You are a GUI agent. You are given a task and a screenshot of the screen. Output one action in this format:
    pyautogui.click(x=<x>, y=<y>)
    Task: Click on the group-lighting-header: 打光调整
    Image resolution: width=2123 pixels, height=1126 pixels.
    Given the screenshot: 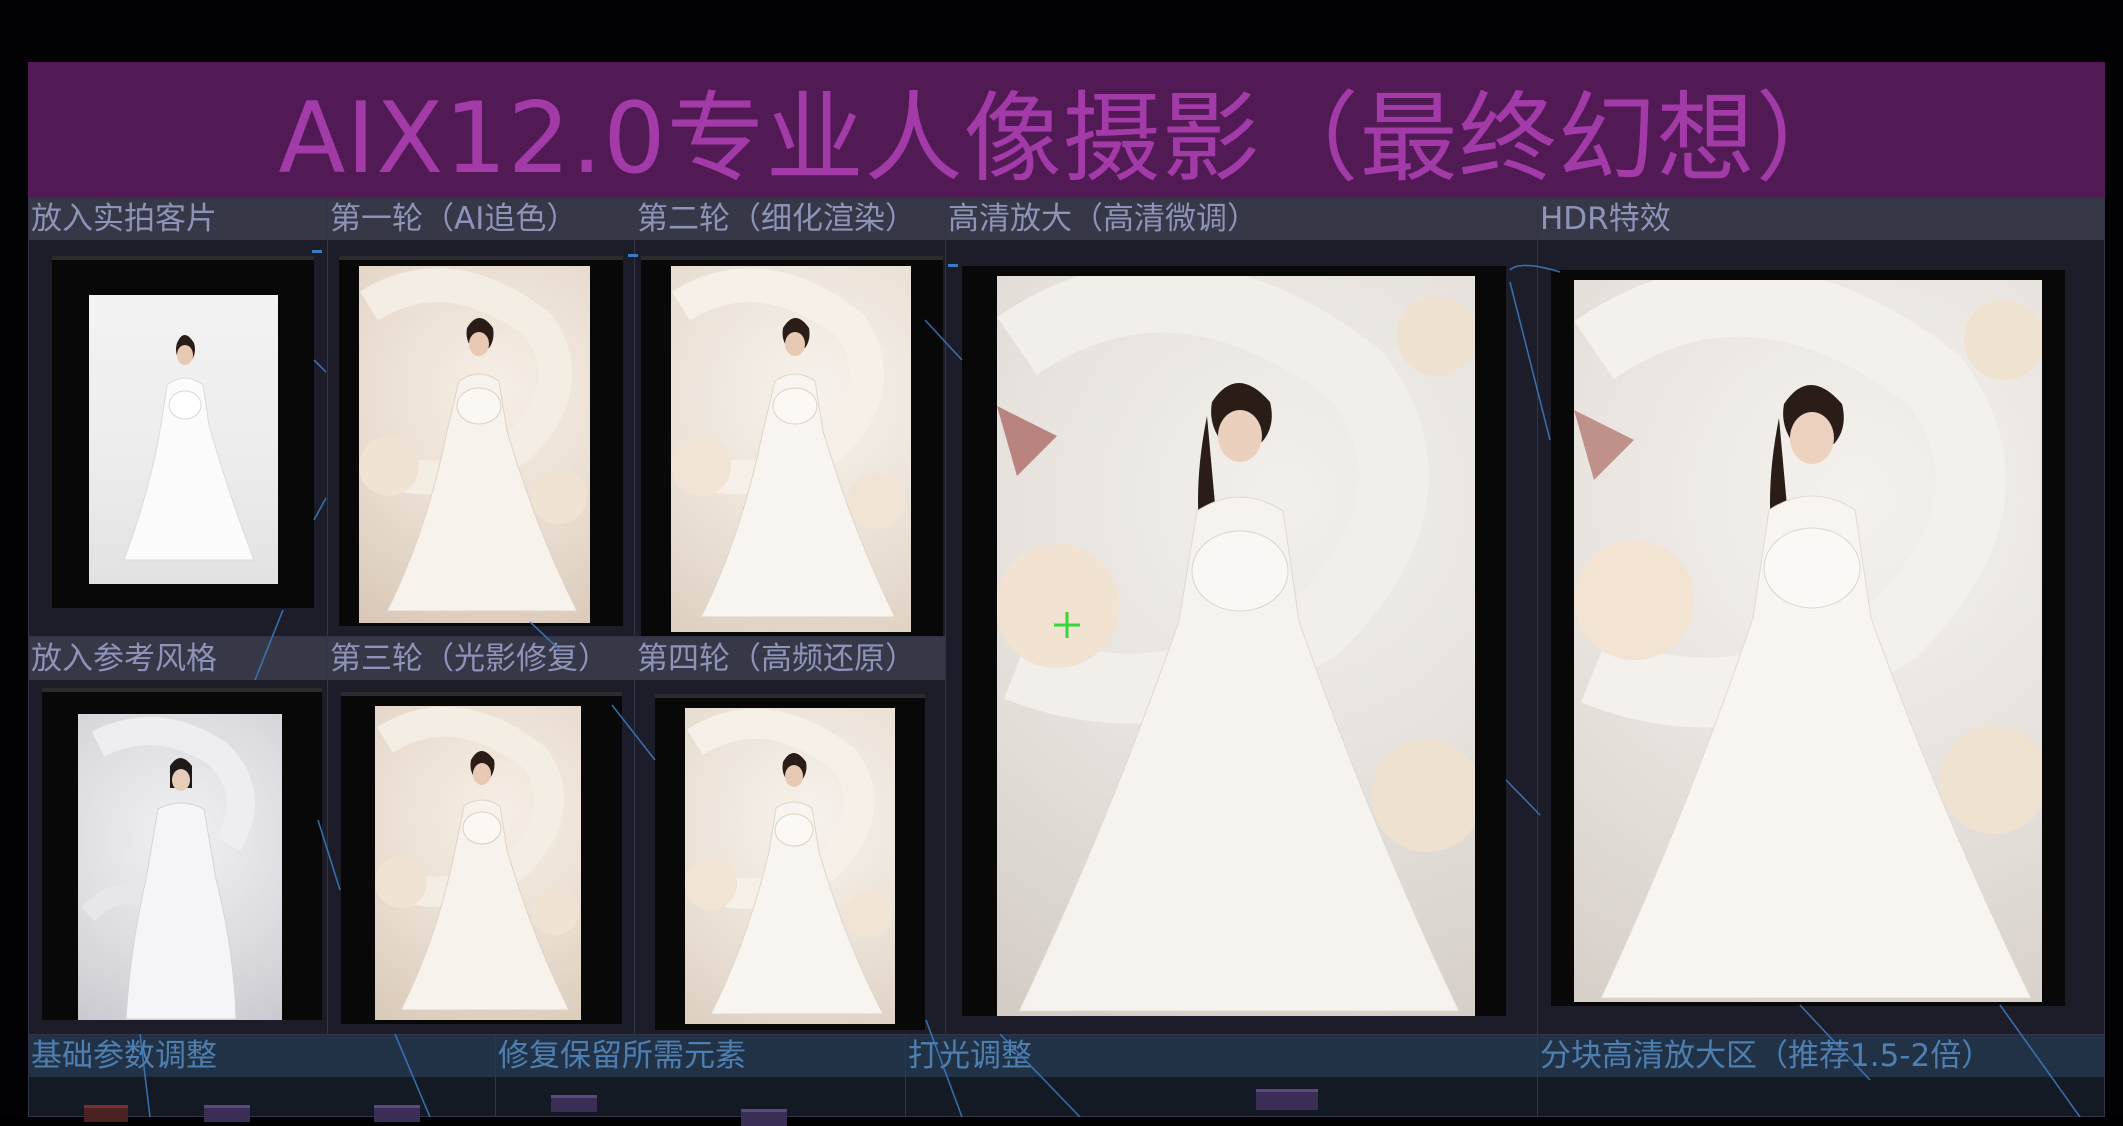 What is the action you would take?
    pyautogui.click(x=1221, y=1056)
    